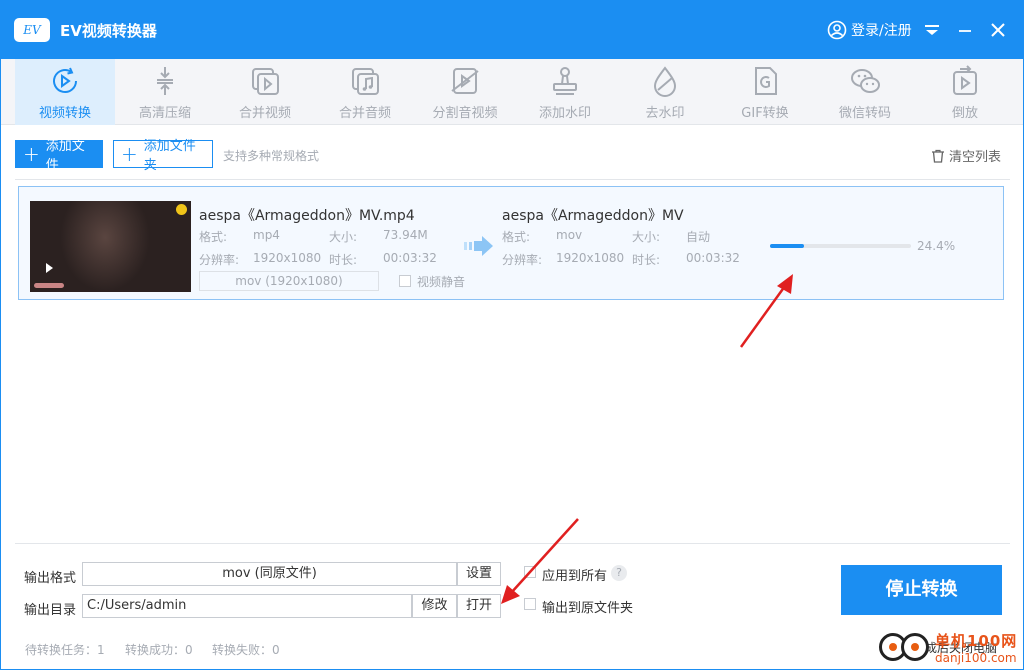 The height and width of the screenshot is (671, 1024). I want to click on menu-button, so click(932, 30).